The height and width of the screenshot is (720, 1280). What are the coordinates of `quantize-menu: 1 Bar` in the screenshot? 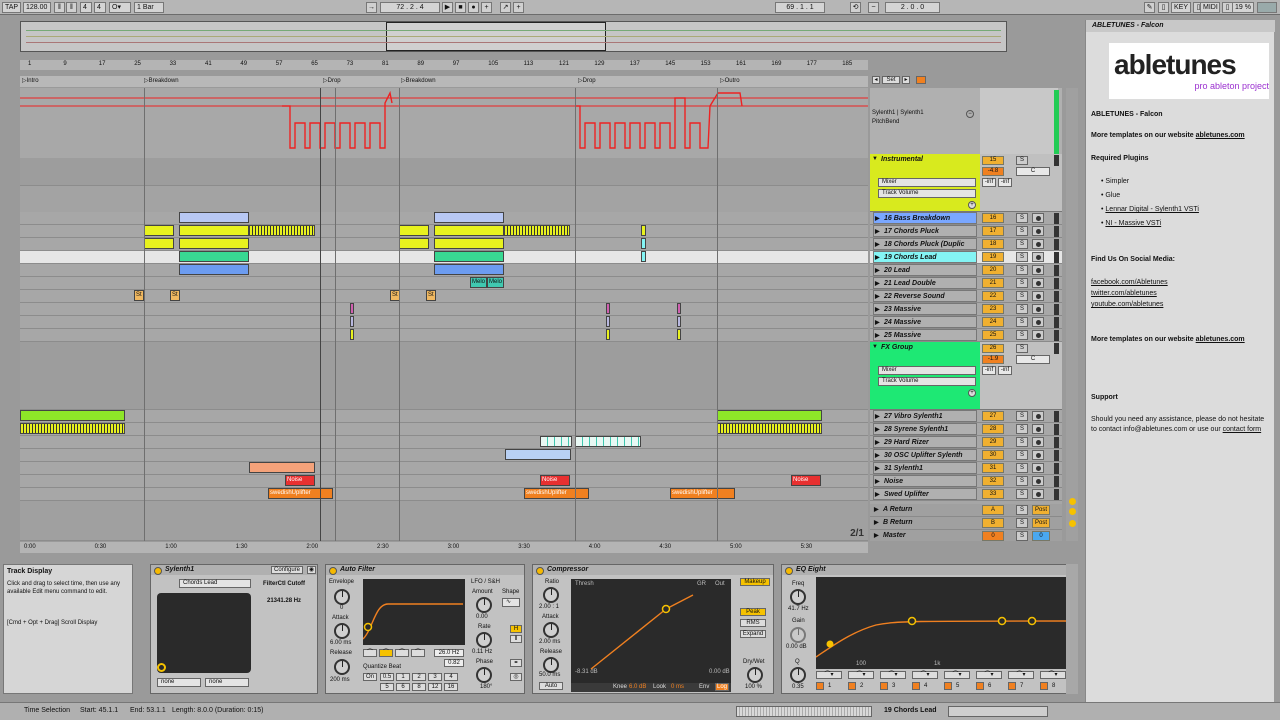 It's located at (149, 7).